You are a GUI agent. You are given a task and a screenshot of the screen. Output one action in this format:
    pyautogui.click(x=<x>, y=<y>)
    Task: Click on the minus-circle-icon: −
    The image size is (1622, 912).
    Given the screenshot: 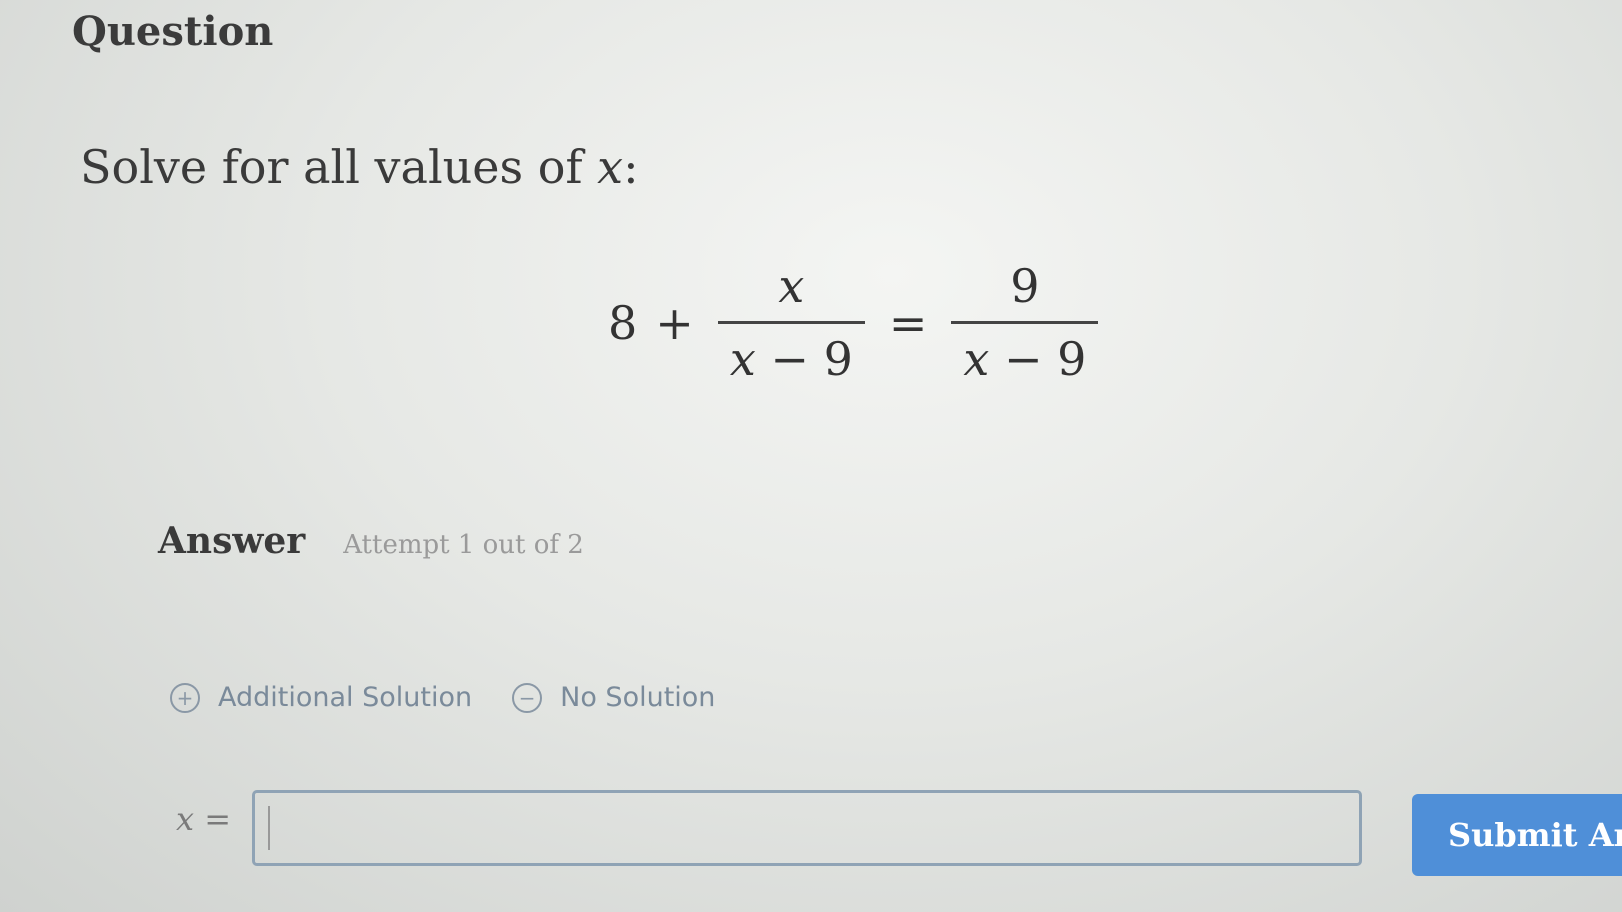 What is the action you would take?
    pyautogui.click(x=527, y=697)
    